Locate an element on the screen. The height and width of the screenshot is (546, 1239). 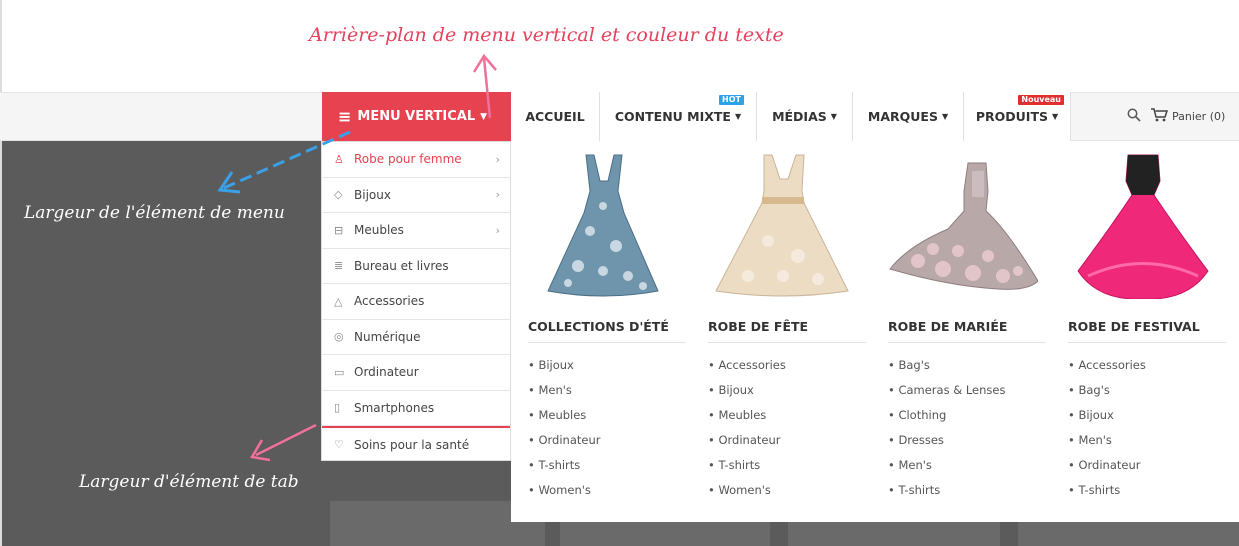
pink-arrow-bottom is located at coordinates (283, 442).